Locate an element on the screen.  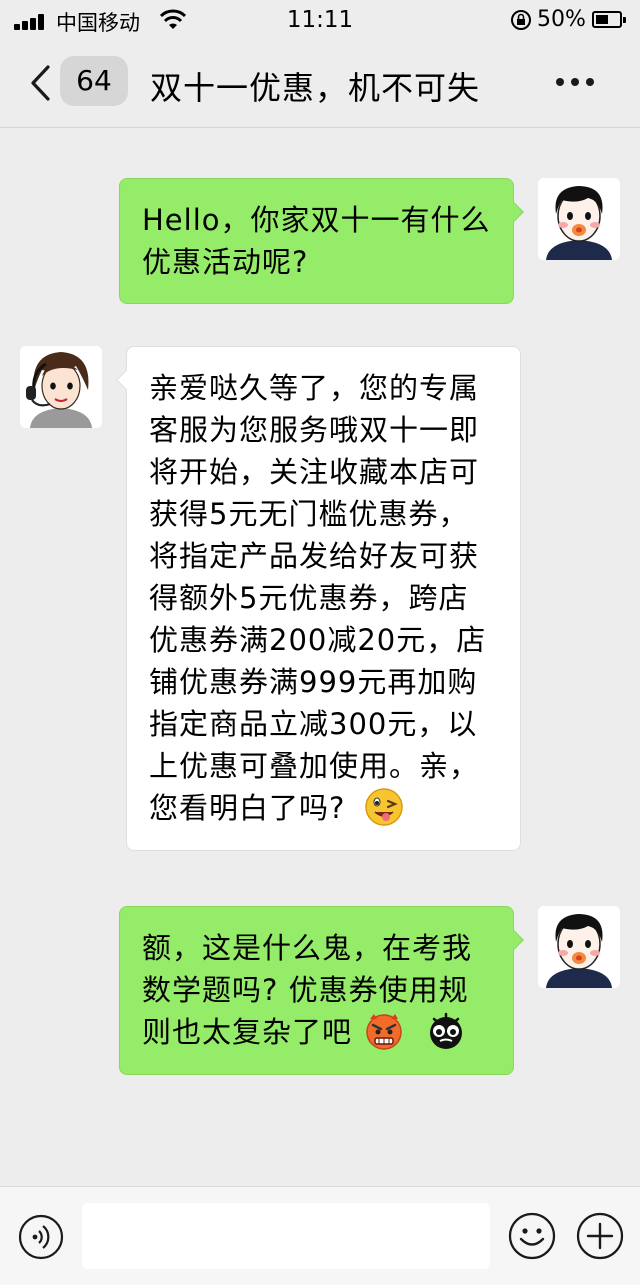
wink-tongue-emoji is located at coordinates (383, 807).